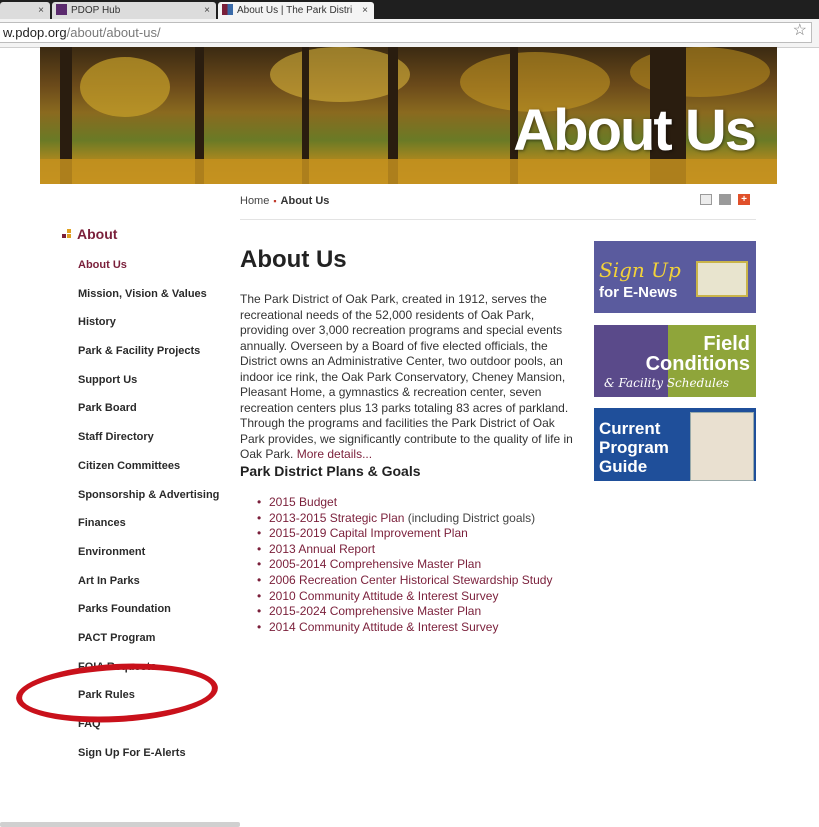 Image resolution: width=819 pixels, height=827 pixels. What do you see at coordinates (725, 199) in the screenshot?
I see `email-icon` at bounding box center [725, 199].